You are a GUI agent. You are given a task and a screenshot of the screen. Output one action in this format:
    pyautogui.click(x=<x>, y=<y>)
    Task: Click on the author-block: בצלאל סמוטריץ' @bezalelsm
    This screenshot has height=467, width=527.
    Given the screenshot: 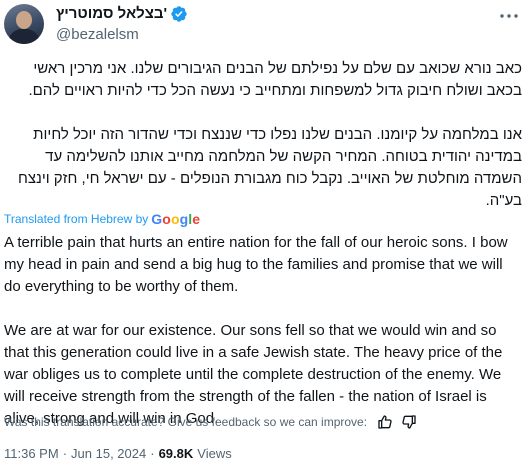 What is the action you would take?
    pyautogui.click(x=122, y=24)
    